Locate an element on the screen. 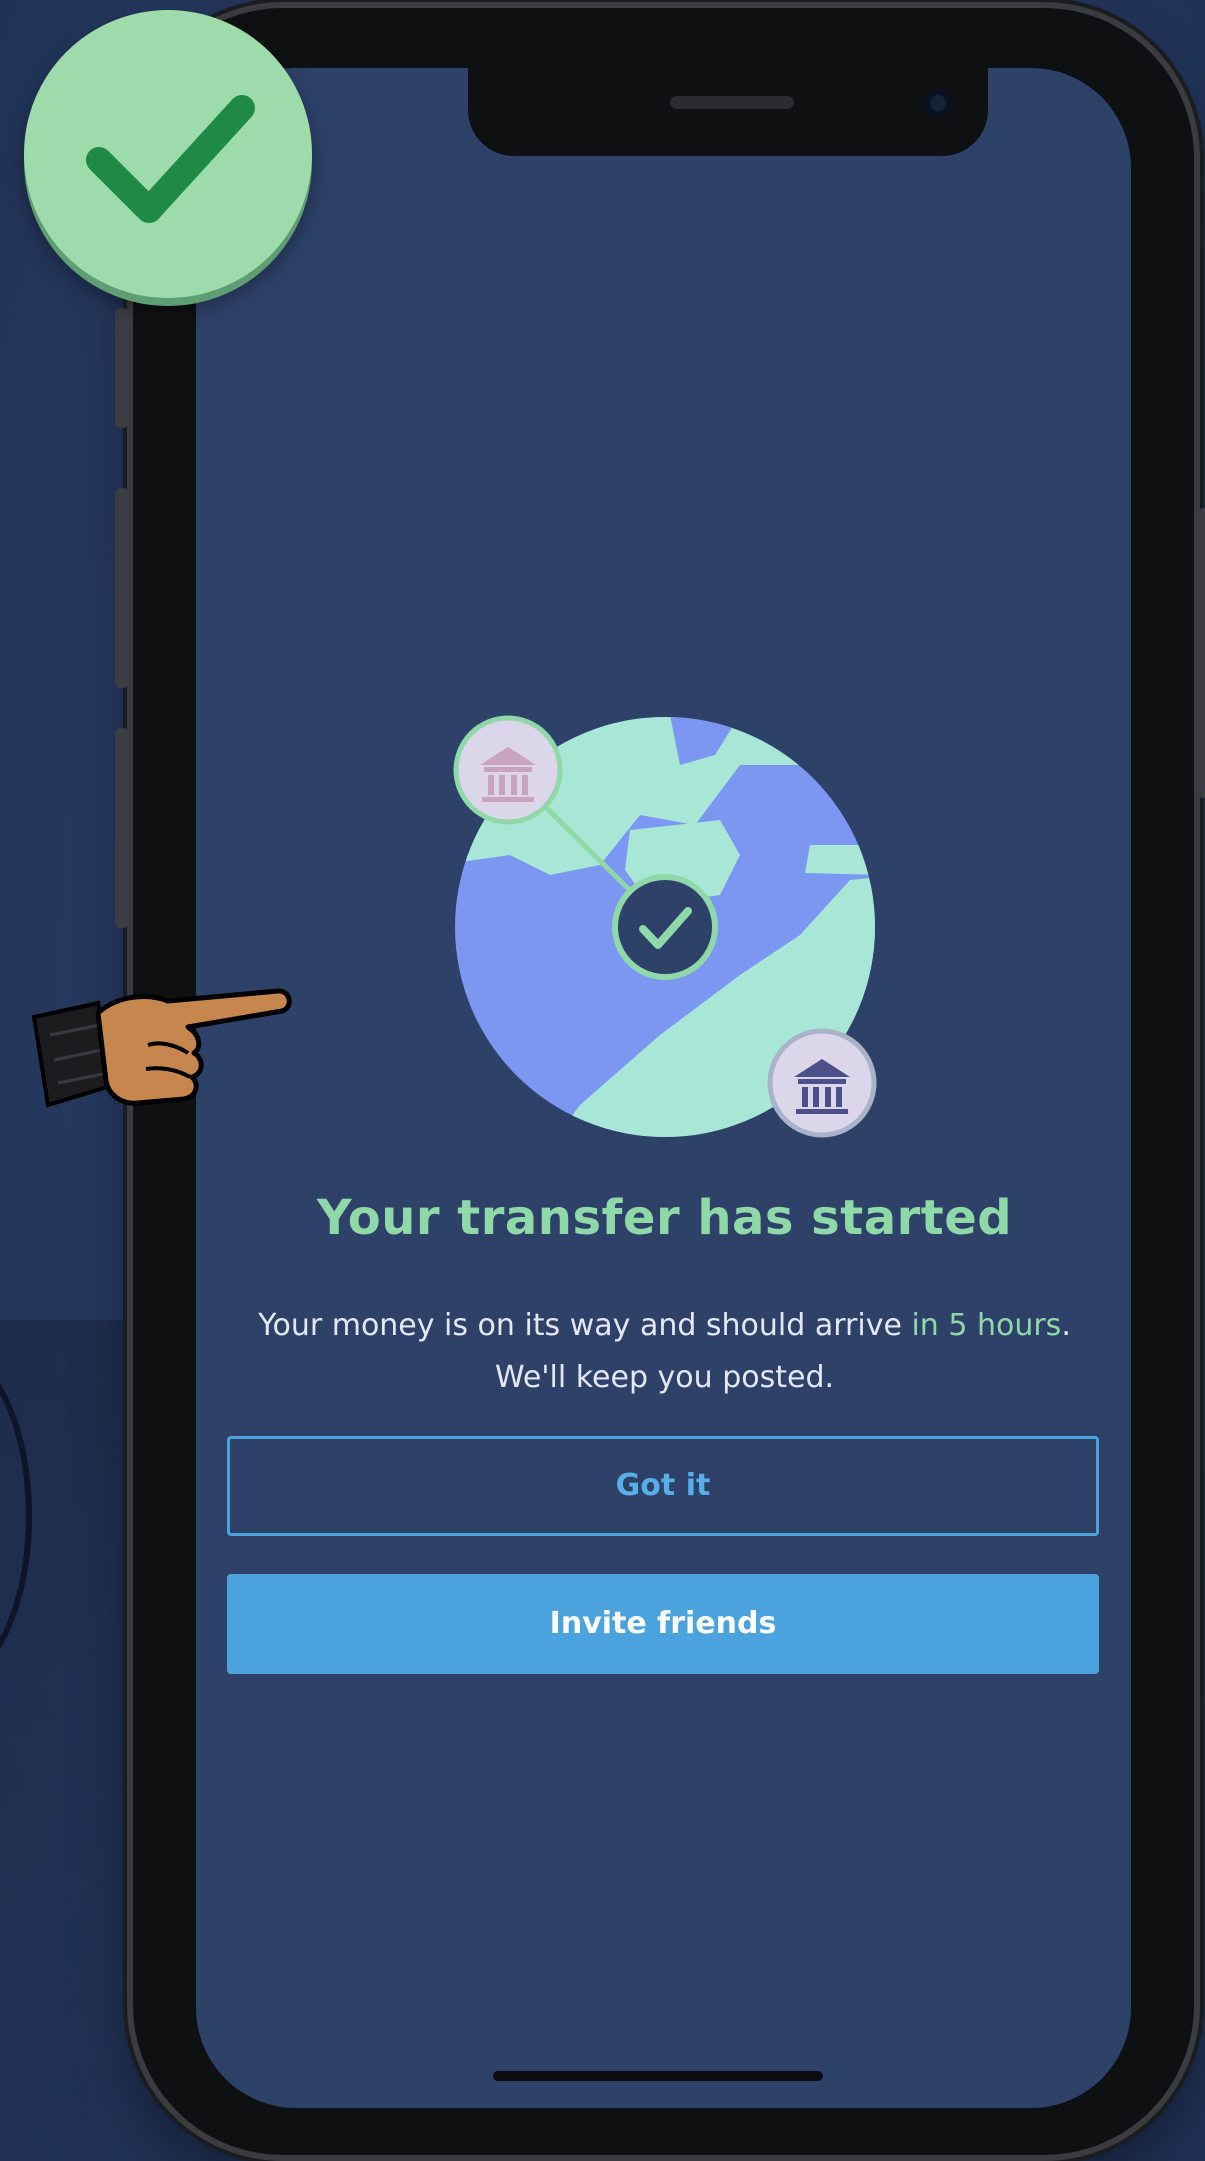  pointing-hand-icon is located at coordinates (163, 1045).